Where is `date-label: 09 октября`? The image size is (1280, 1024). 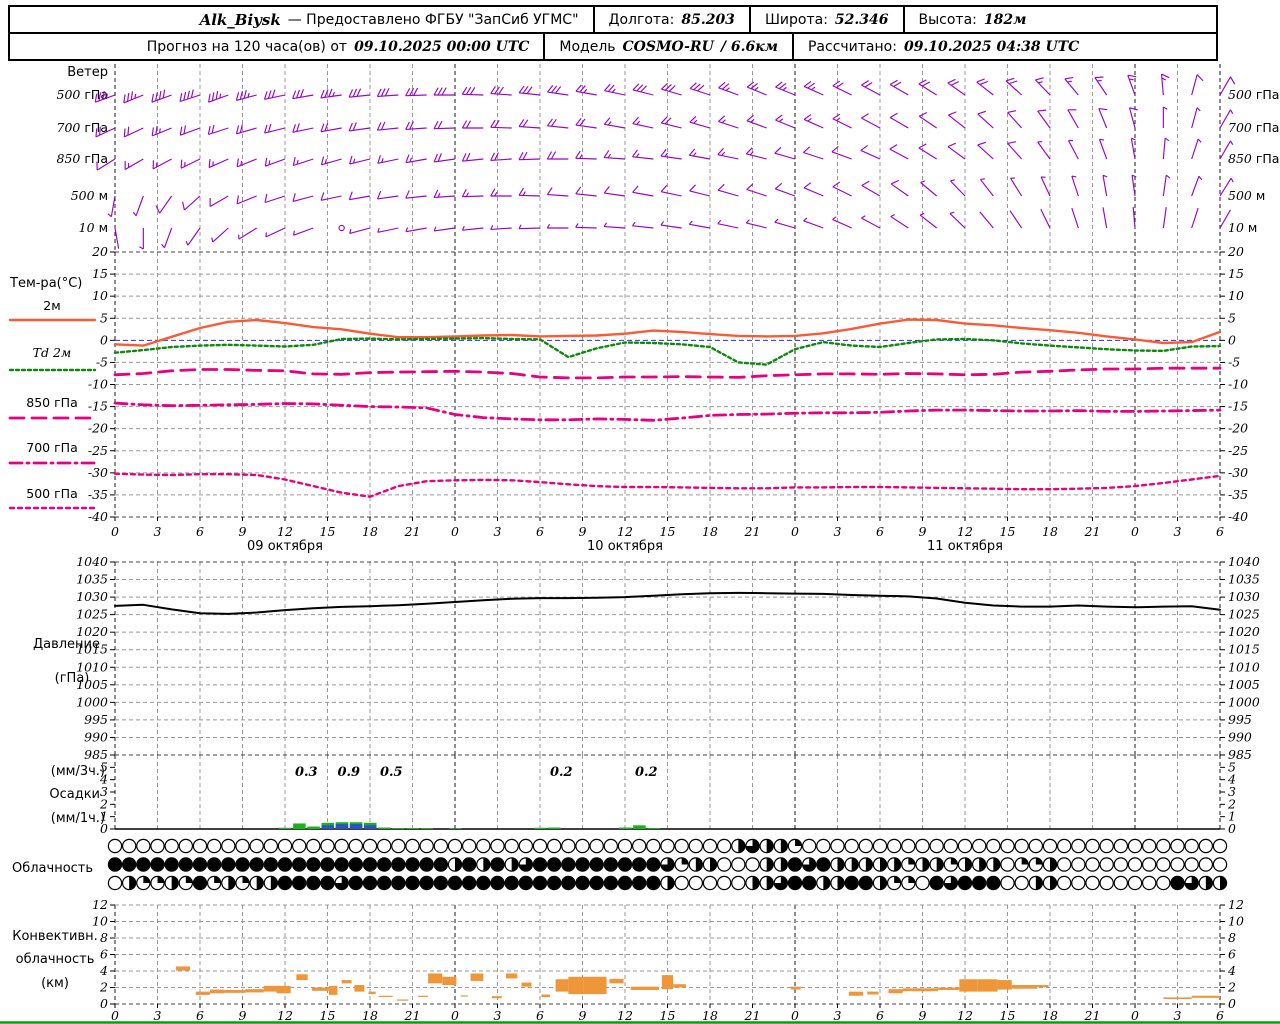 date-label: 09 октября is located at coordinates (285, 546).